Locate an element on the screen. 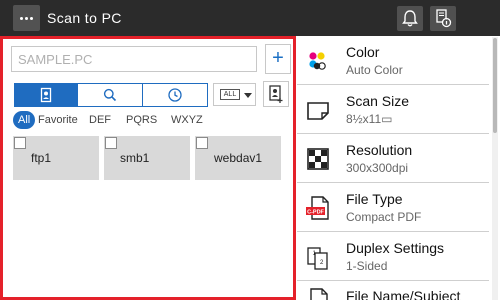  setting-label: File Type is located at coordinates (374, 199).